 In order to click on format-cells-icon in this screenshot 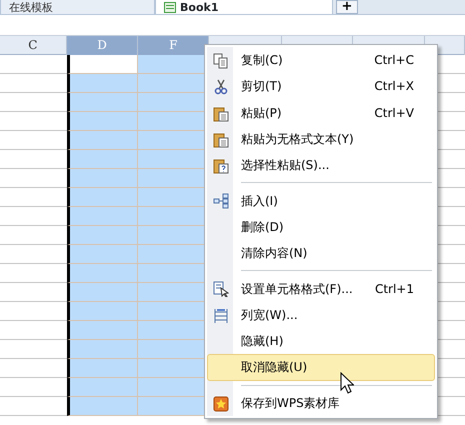, I will do `click(221, 289)`.